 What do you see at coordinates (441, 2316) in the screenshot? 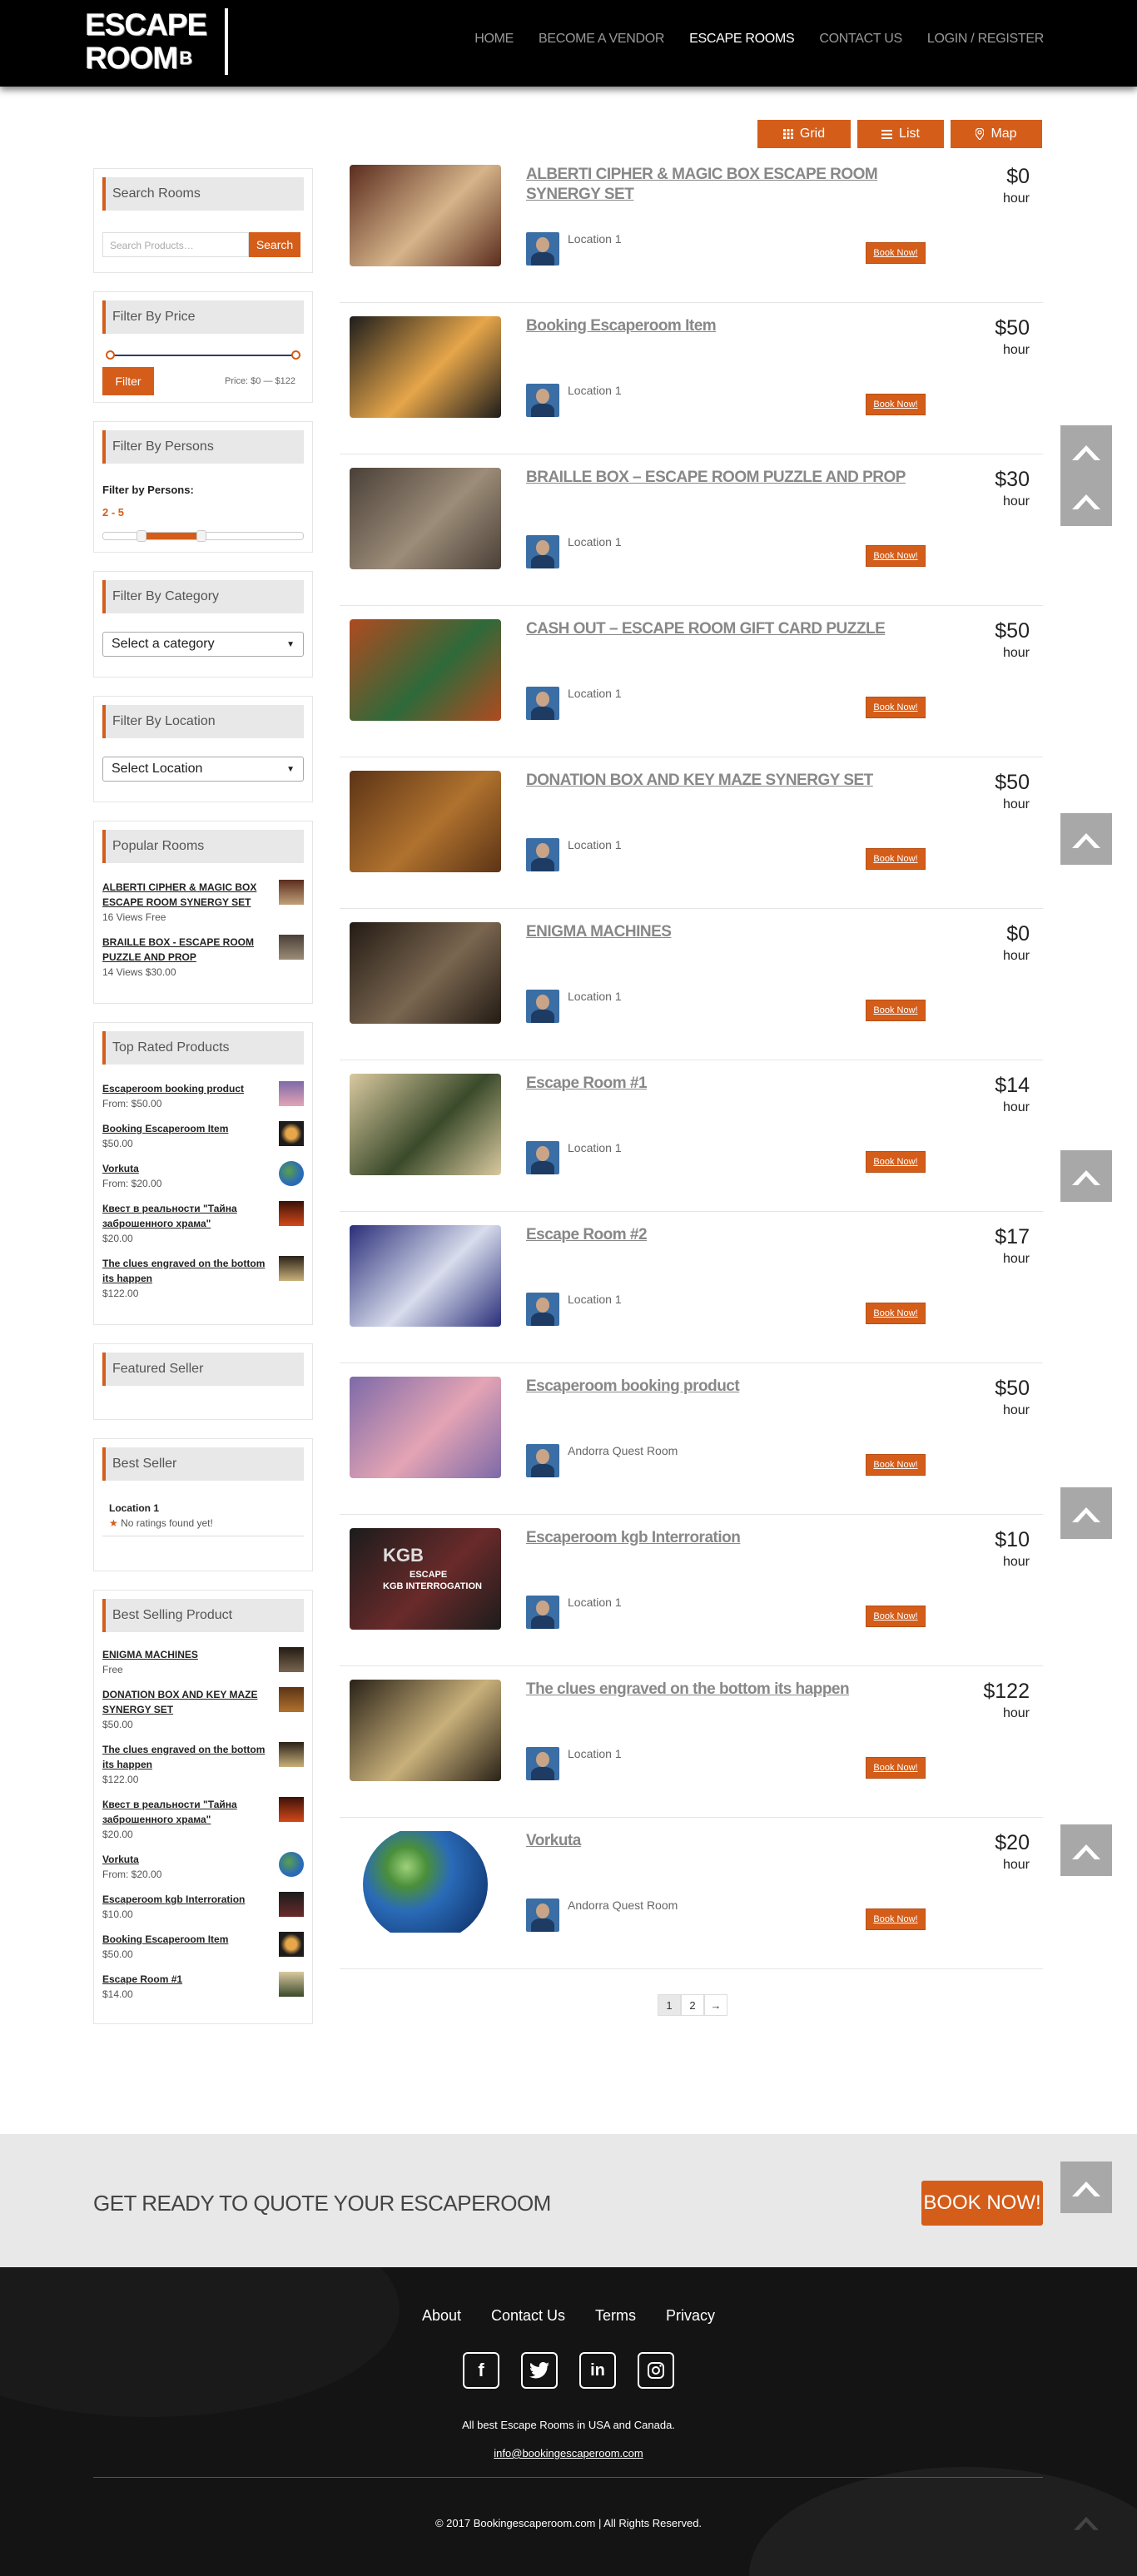
I see `footer-link-about: About` at bounding box center [441, 2316].